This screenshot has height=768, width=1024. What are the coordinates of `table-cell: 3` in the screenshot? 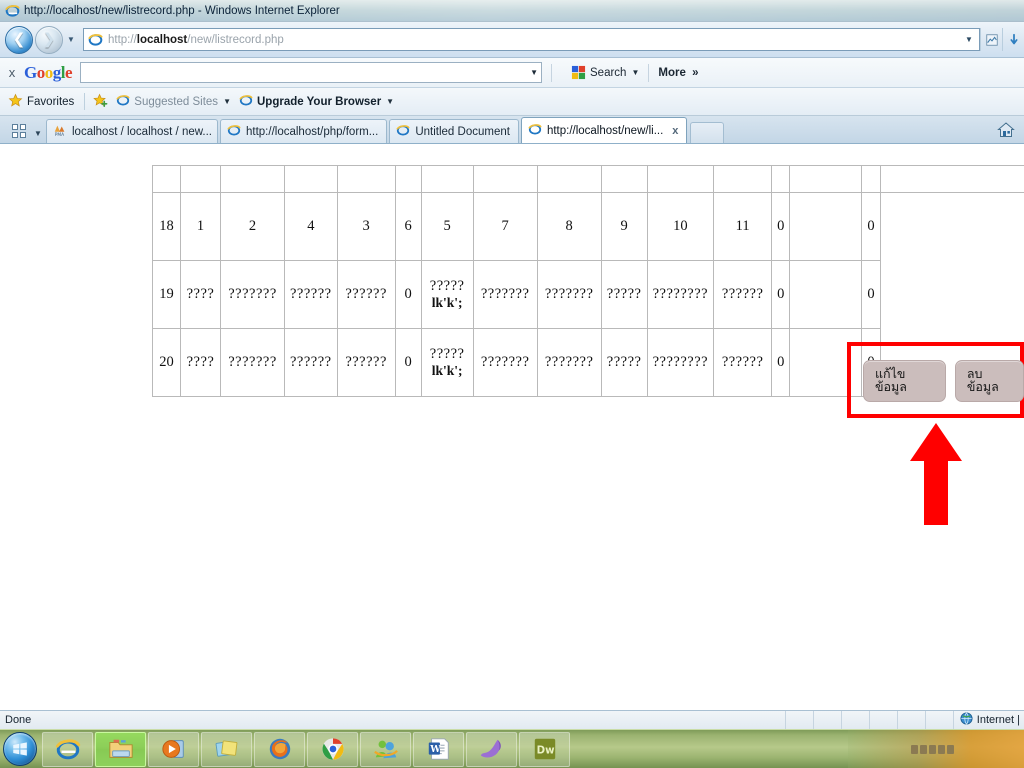 It's located at (366, 226).